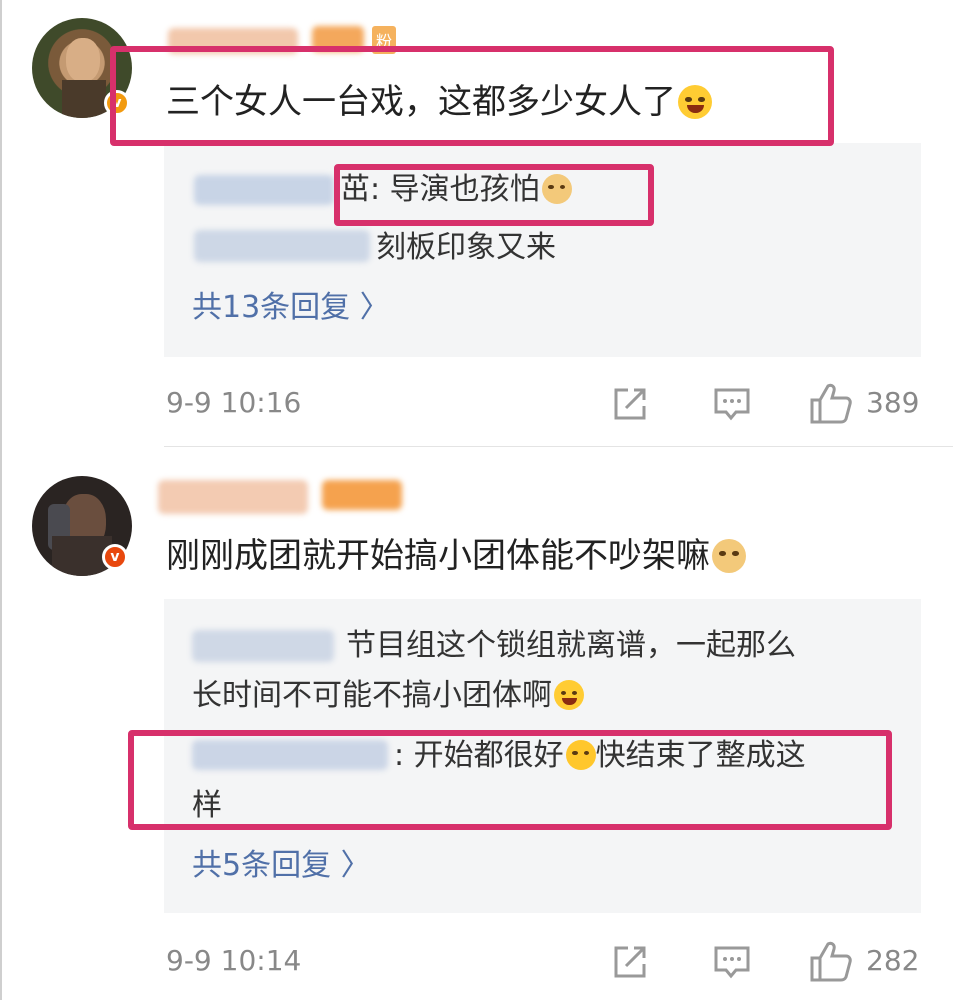 The image size is (953, 1000). I want to click on verified-badge-icon: v, so click(115, 557).